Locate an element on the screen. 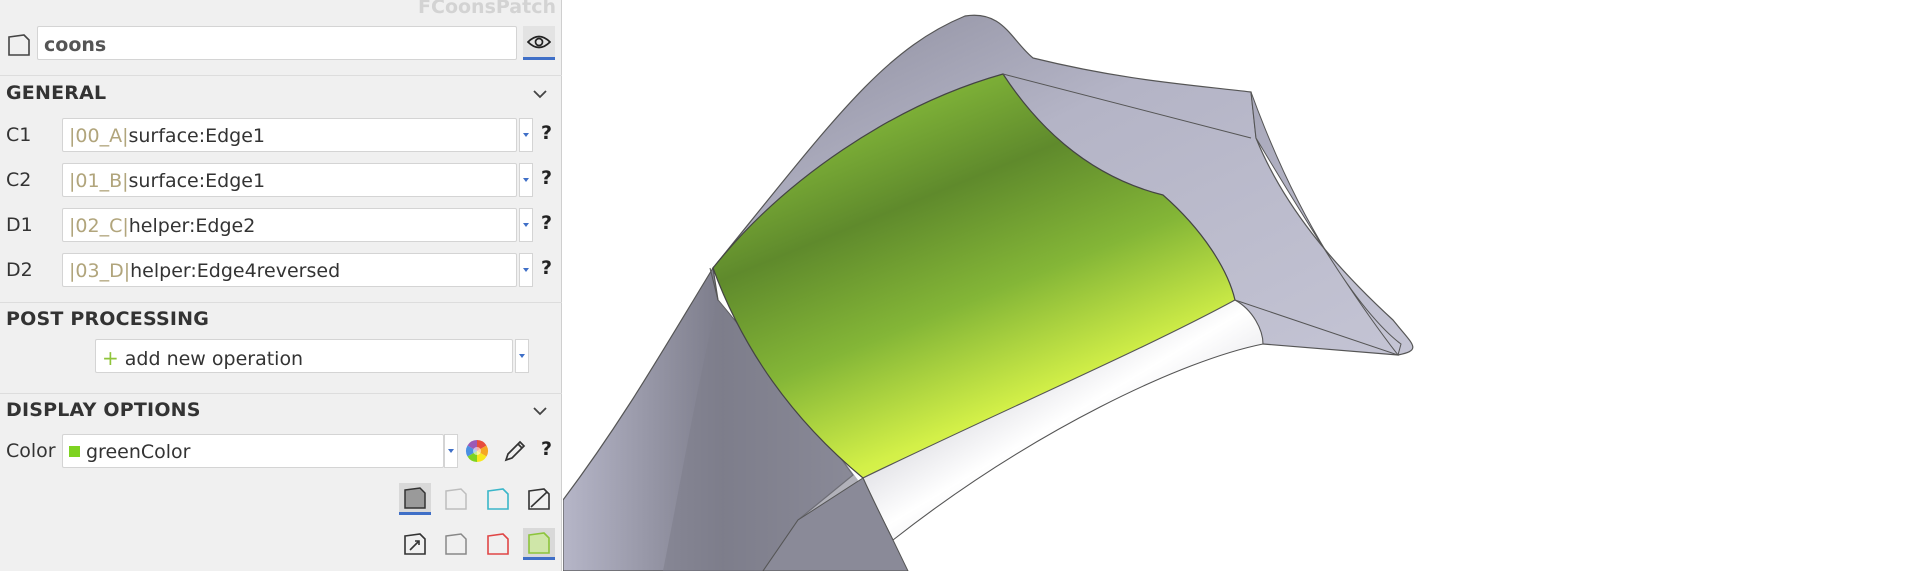  section-title-display-options: DISPLAY OPTIONS is located at coordinates (103, 410).